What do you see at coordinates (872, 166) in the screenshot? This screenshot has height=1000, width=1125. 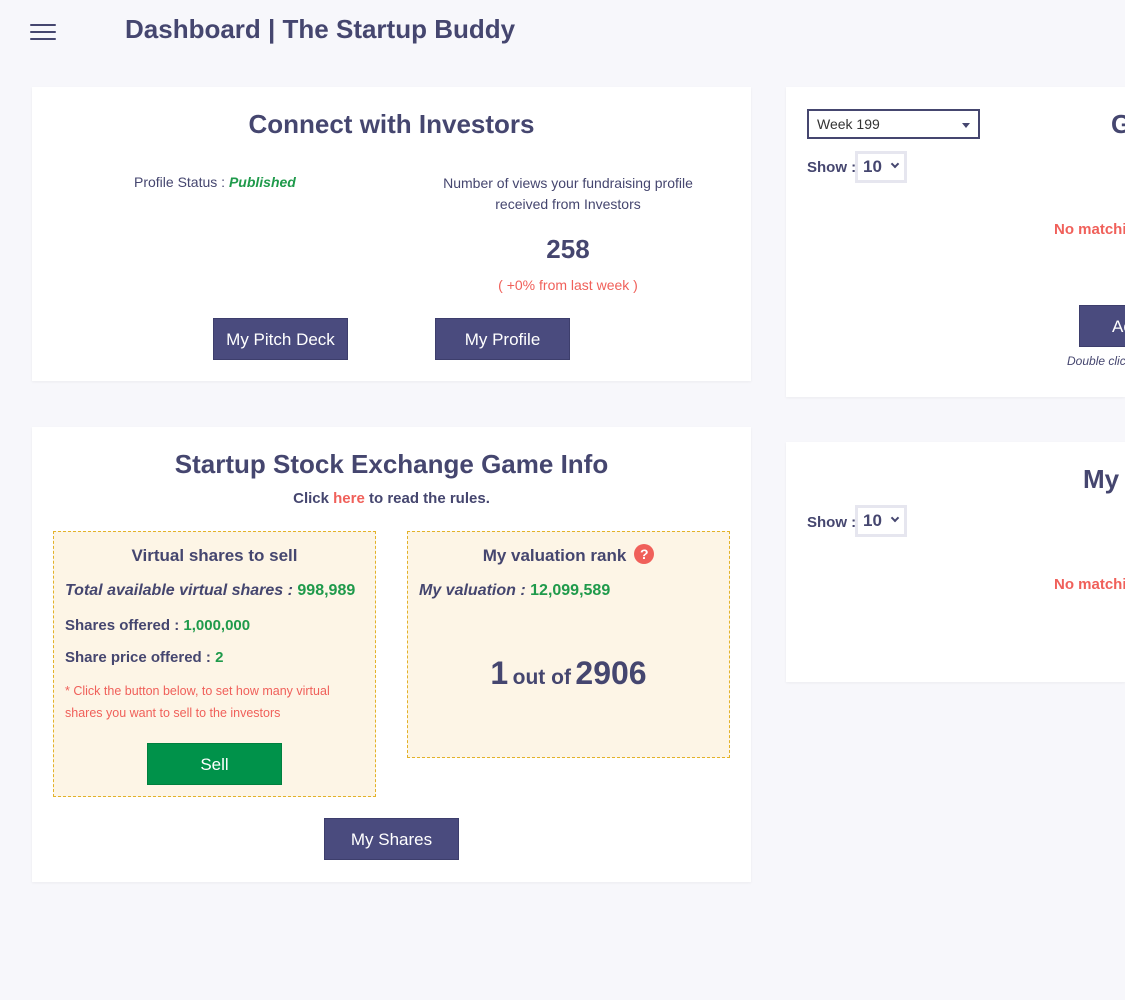 I see `show-entries-value: 10` at bounding box center [872, 166].